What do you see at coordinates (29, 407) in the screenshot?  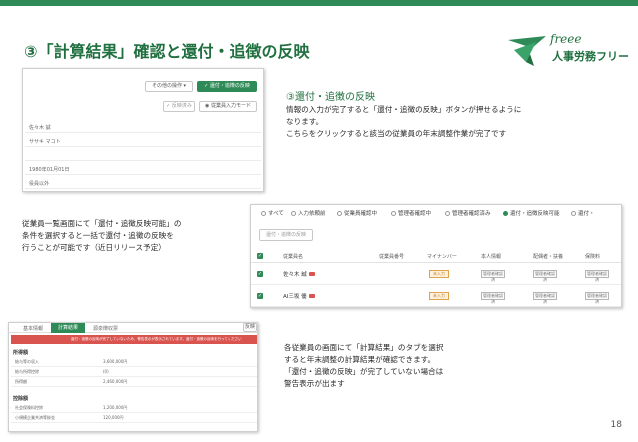 I see `result-label: 社会保険料控除` at bounding box center [29, 407].